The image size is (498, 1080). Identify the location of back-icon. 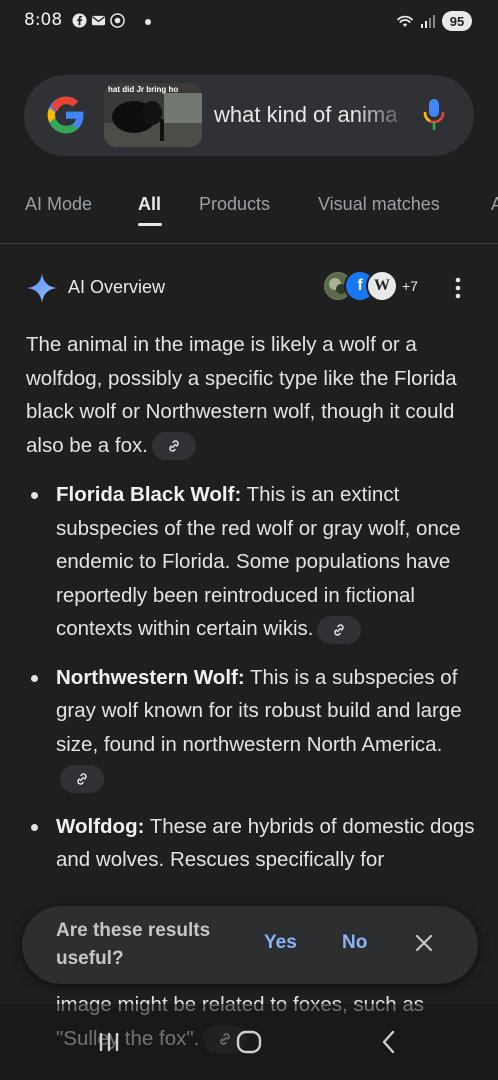
(389, 1042).